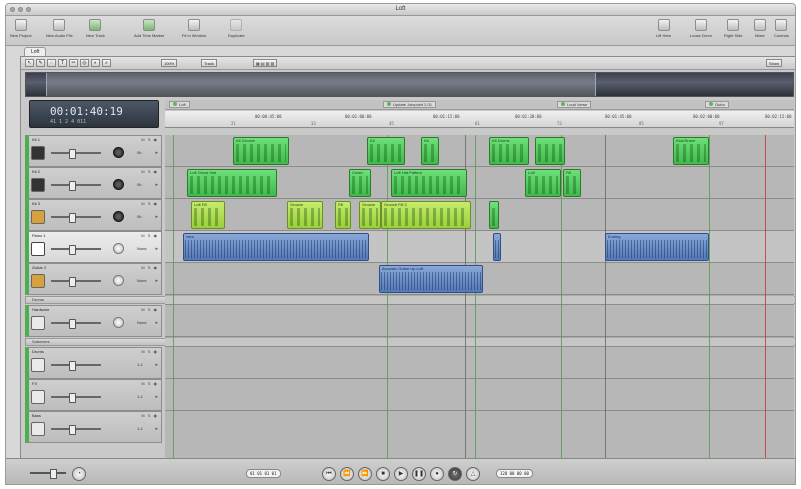 This screenshot has width=801, height=489. Describe the element at coordinates (479, 363) in the screenshot. I see `lane-drums` at that location.